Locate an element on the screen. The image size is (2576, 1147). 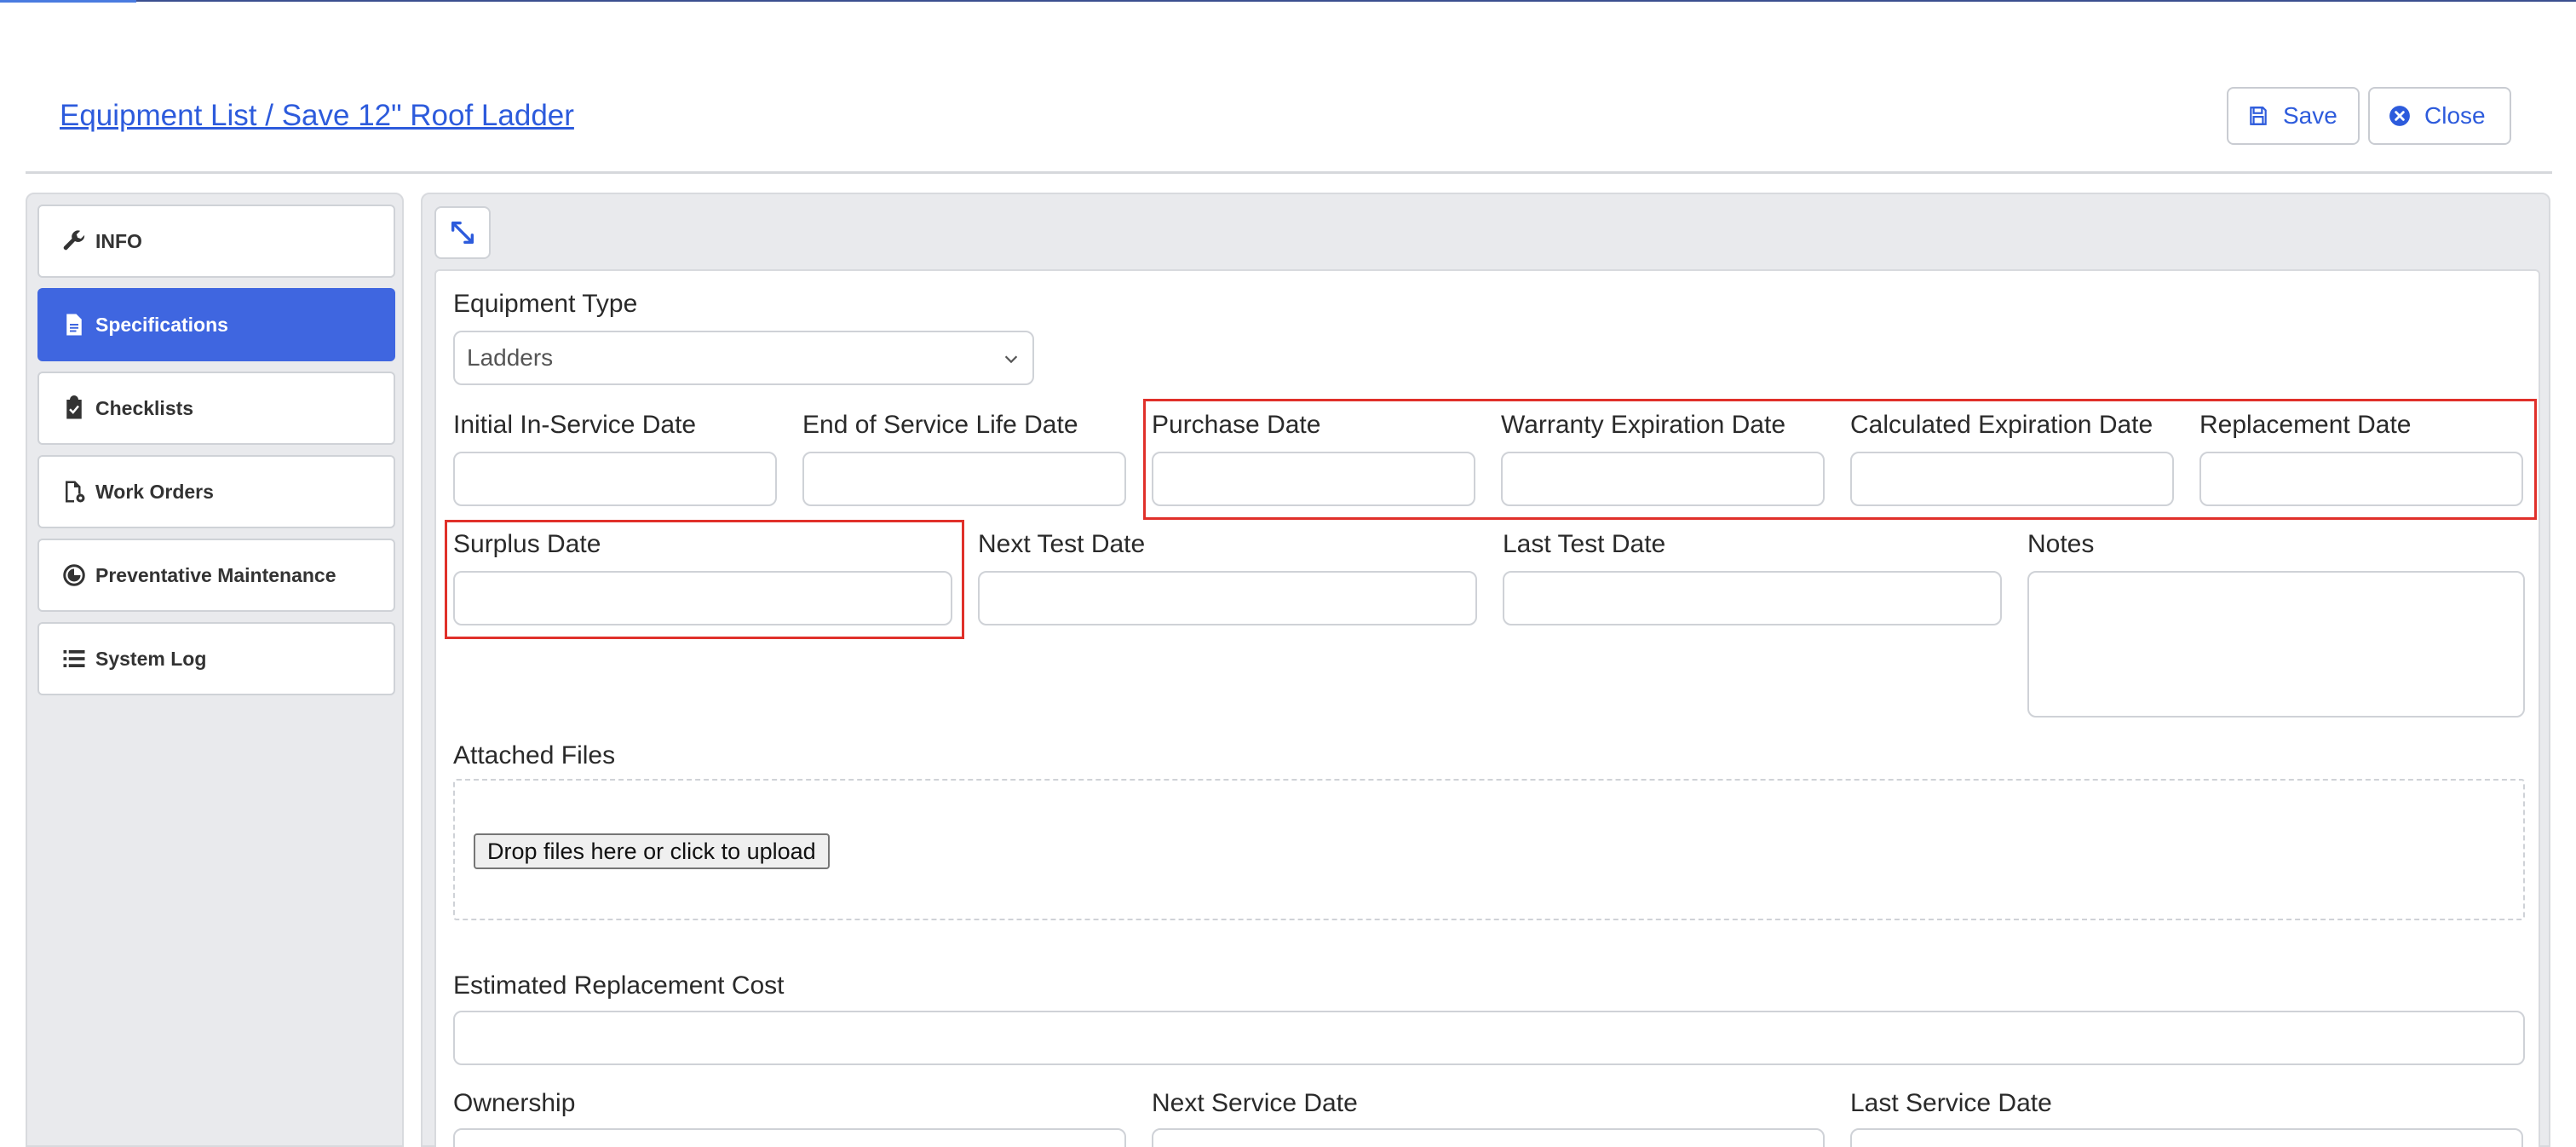
last-test-date-input is located at coordinates (1753, 598).